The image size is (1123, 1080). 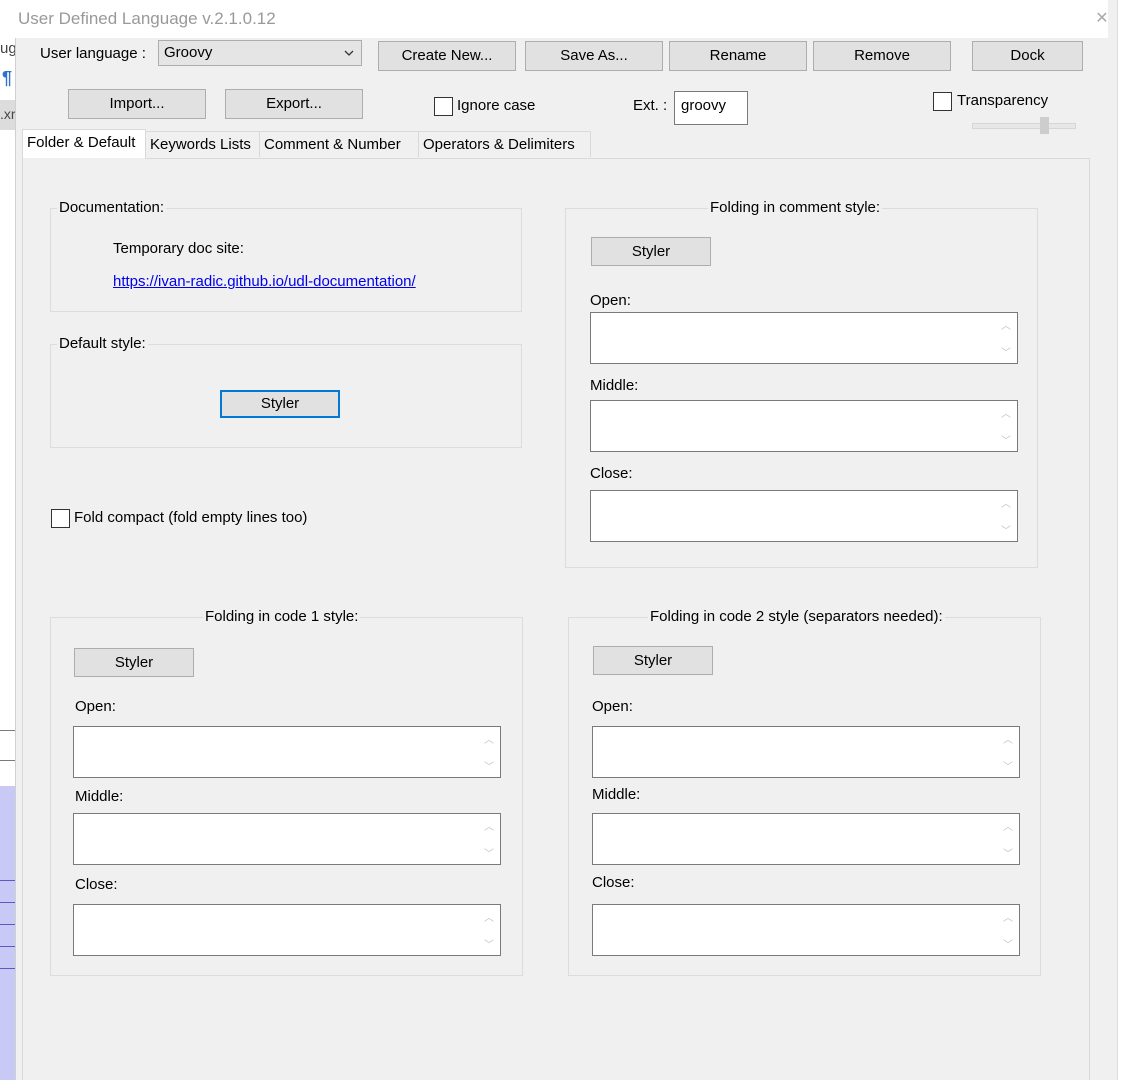 I want to click on user-language-value: Groovy, so click(x=188, y=52).